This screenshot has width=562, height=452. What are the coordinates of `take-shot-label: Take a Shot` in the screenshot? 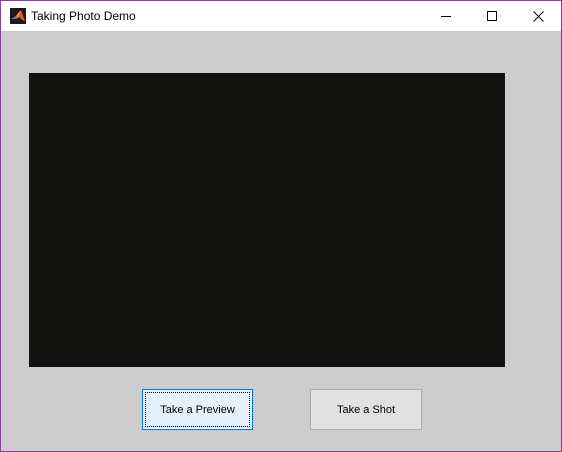 It's located at (366, 409).